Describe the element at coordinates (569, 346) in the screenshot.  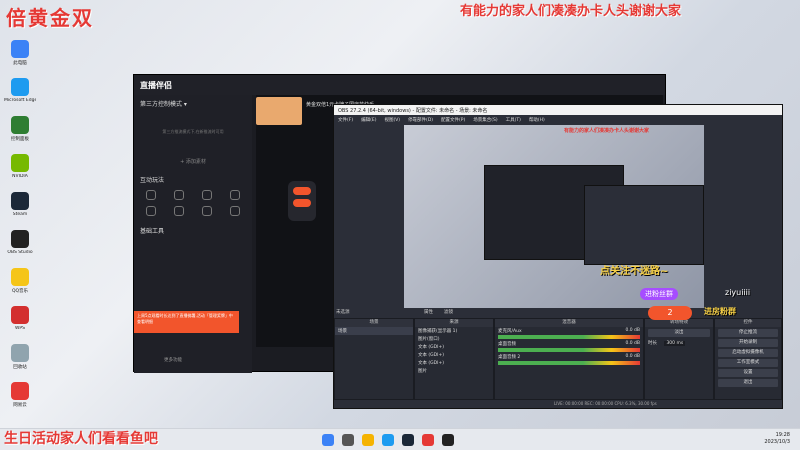
I see `mixer-list: 麦克风/Aux 0.0 dB 桌面音频 0.0 dB 桌面音频 2 0.0 dB` at that location.